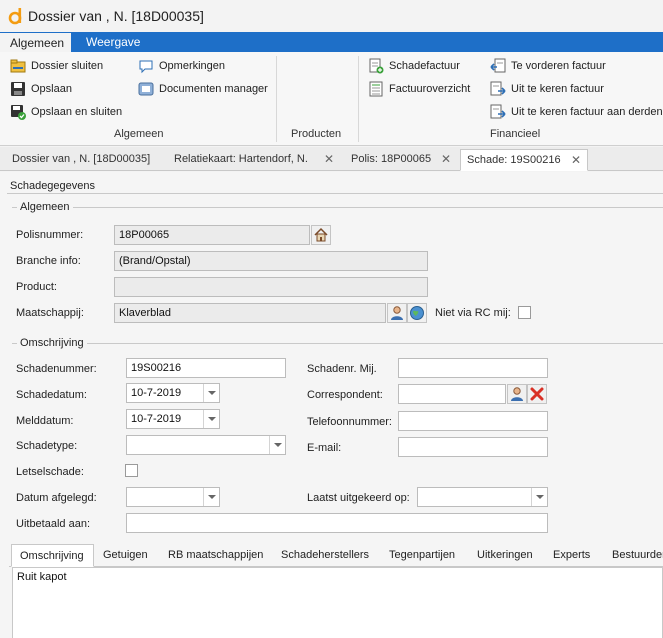 This screenshot has height=638, width=663. I want to click on close-folder-icon, so click(18, 66).